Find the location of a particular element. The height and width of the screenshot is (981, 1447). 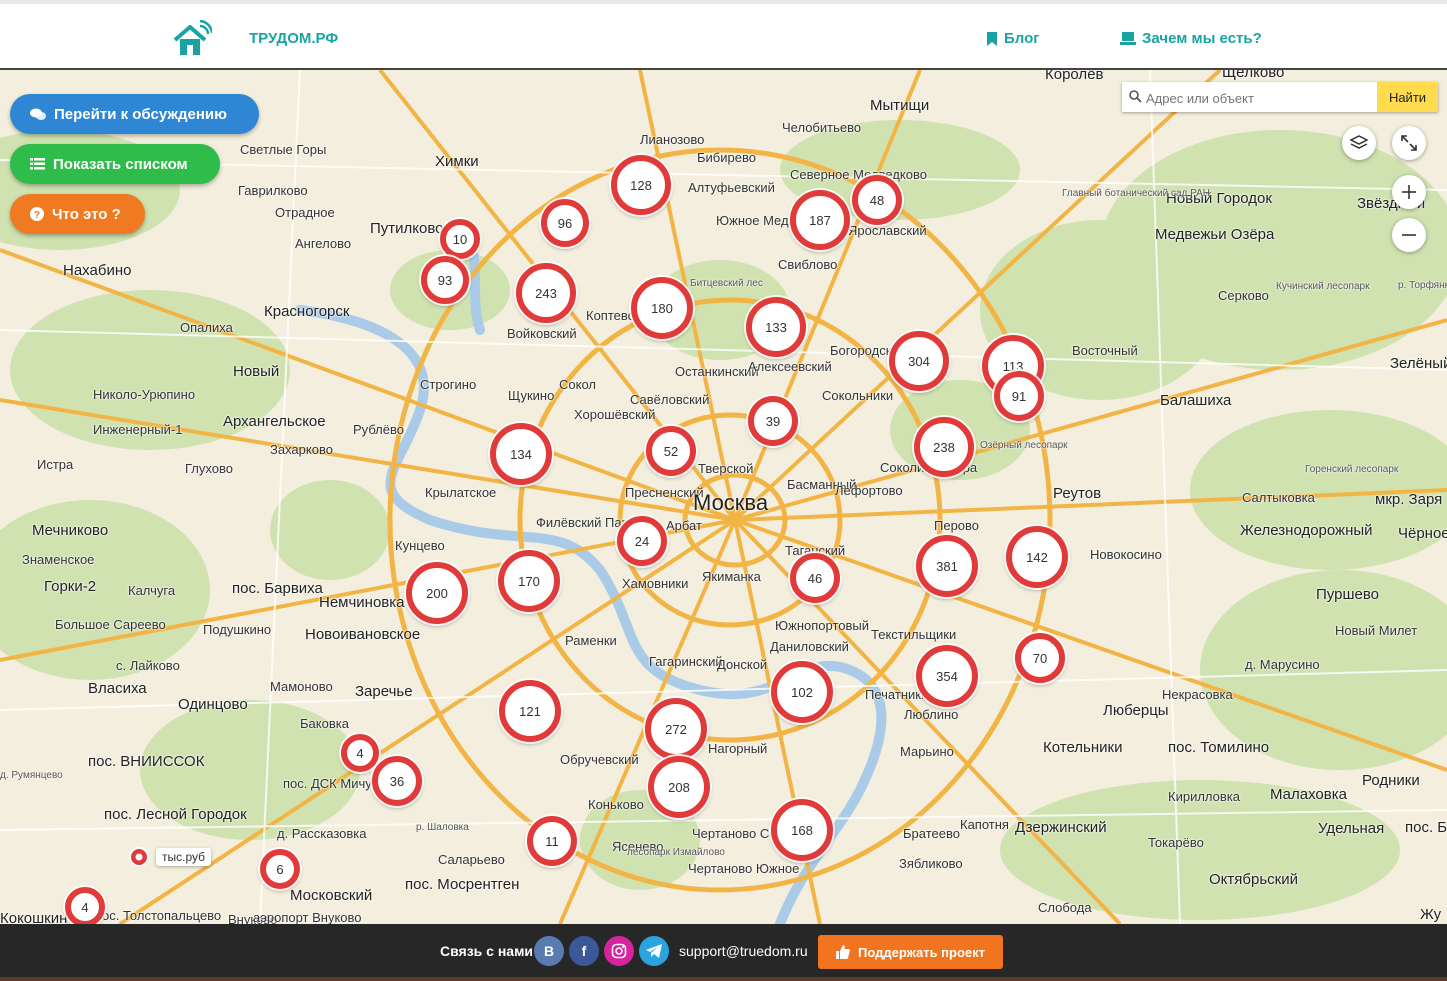

address-search-input is located at coordinates (1261, 98).